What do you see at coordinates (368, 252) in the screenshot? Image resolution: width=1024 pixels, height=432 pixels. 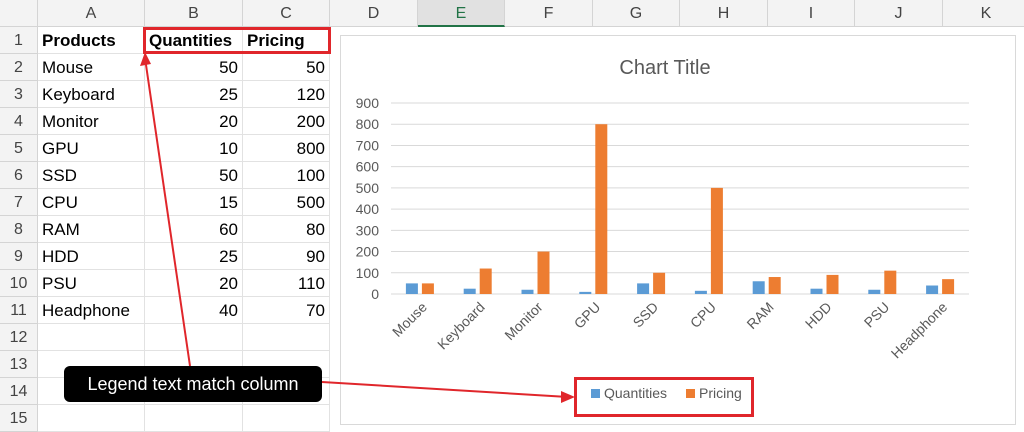 I see `y-tick-label: 200` at bounding box center [368, 252].